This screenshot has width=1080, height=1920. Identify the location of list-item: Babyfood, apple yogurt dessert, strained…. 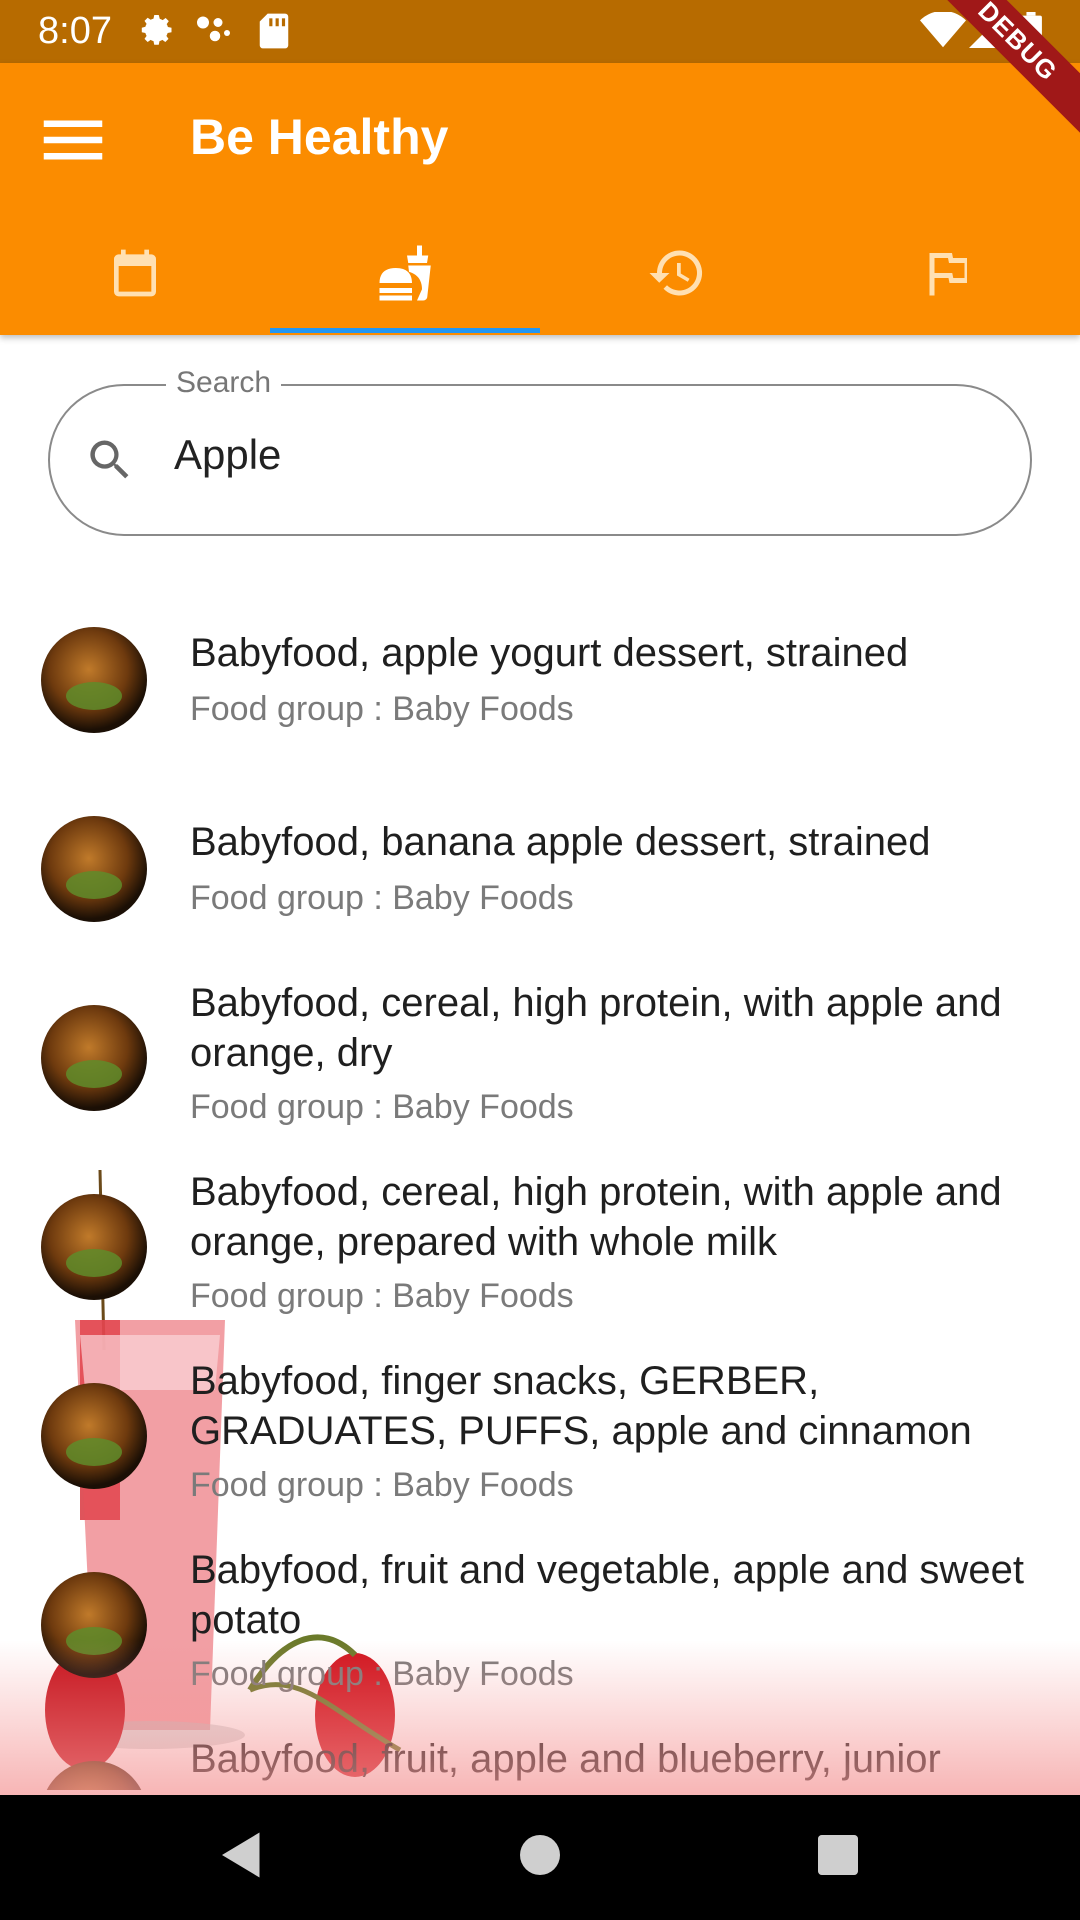
(540, 690).